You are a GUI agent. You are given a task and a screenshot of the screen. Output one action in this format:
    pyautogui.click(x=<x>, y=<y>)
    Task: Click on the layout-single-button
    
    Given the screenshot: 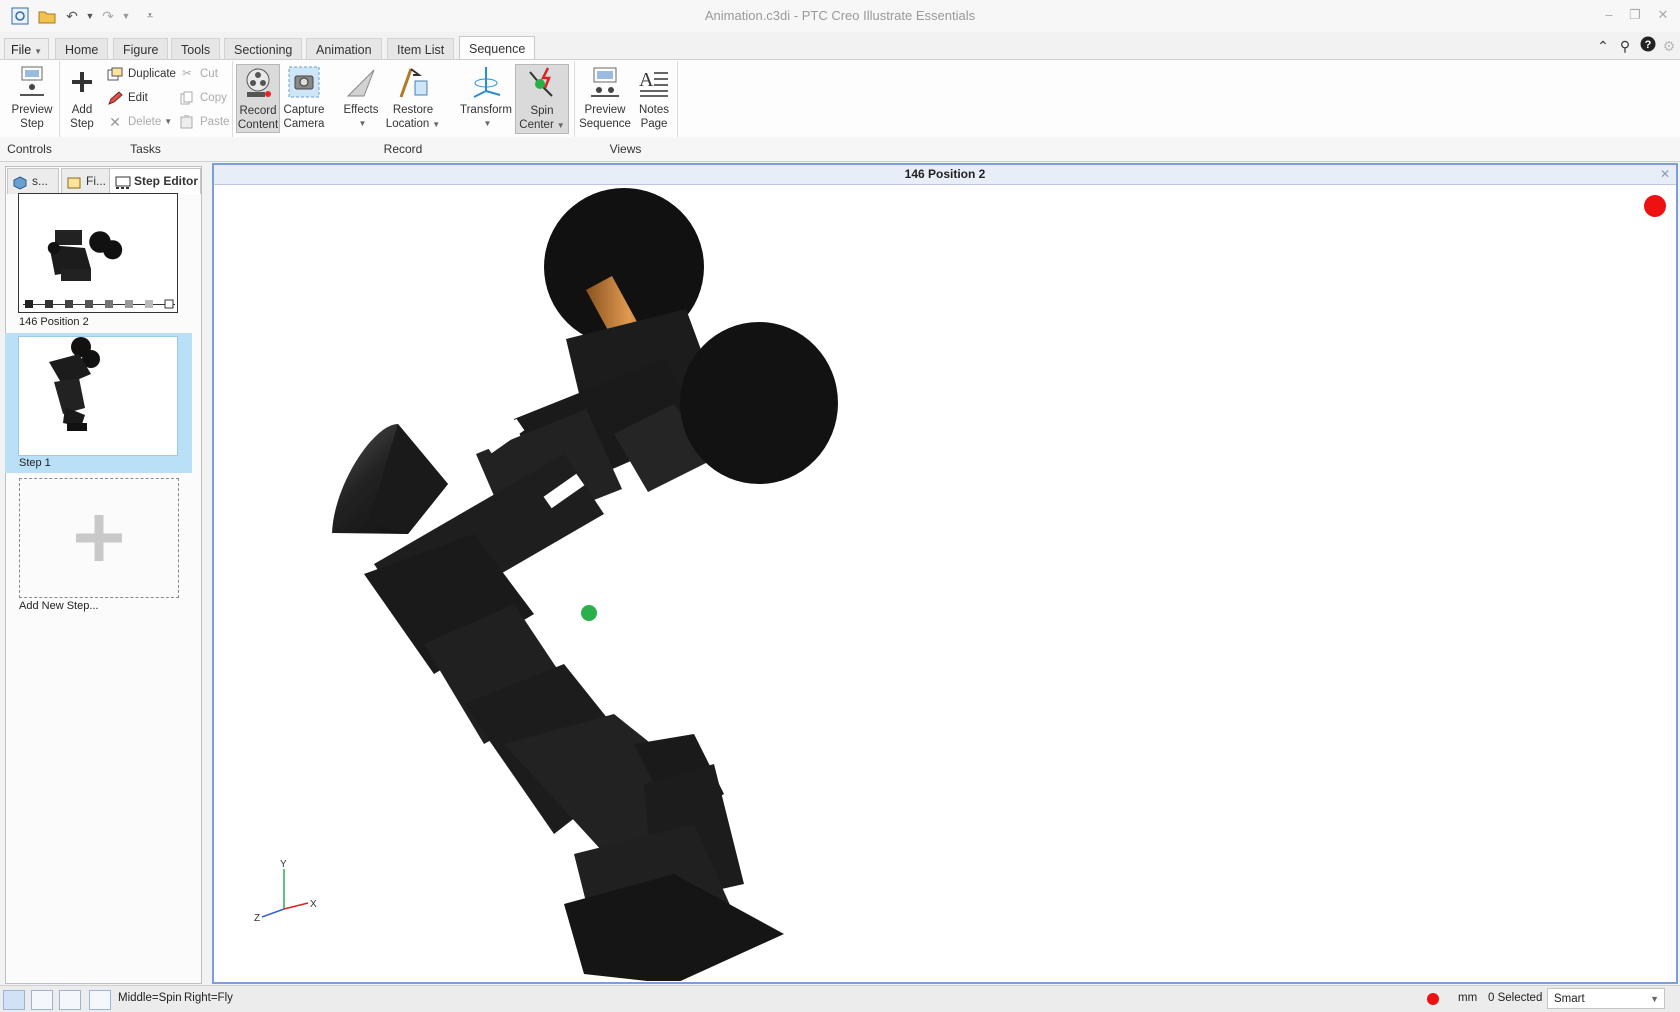 What is the action you would take?
    pyautogui.click(x=14, y=1000)
    